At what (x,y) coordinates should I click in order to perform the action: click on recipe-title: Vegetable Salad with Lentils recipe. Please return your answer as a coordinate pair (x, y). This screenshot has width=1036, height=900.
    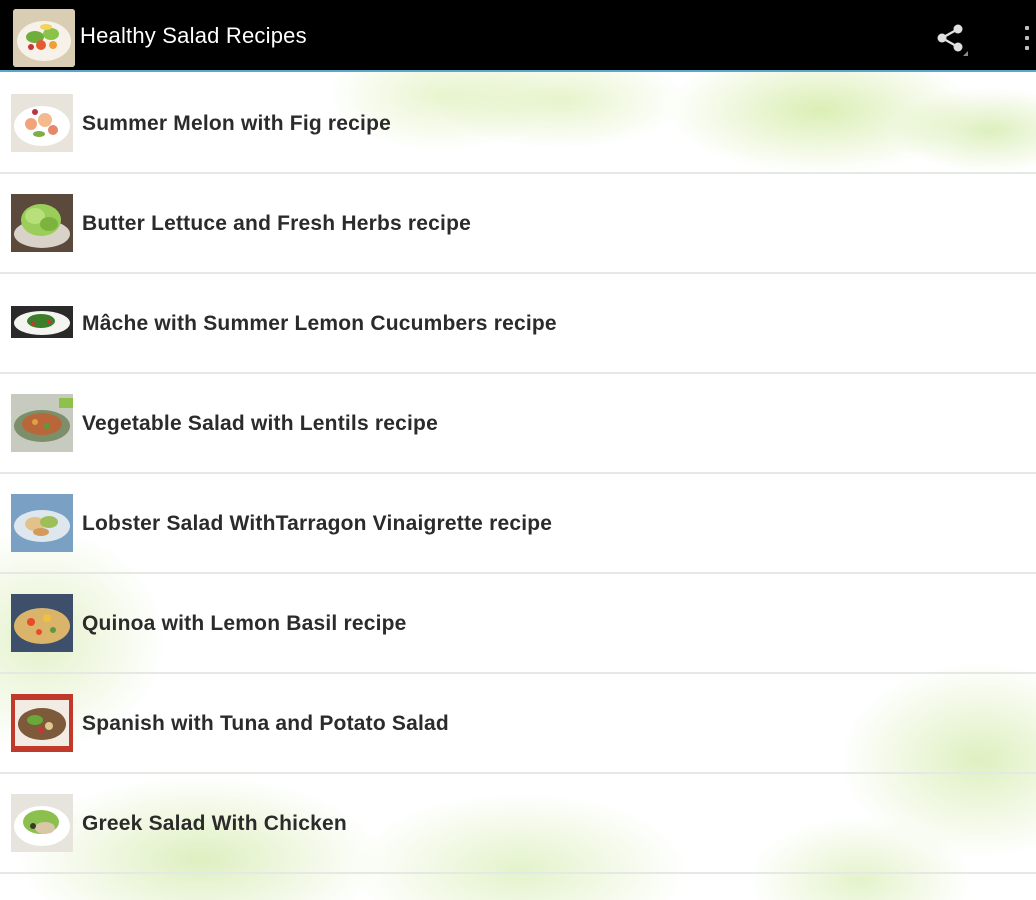
    Looking at the image, I should click on (260, 423).